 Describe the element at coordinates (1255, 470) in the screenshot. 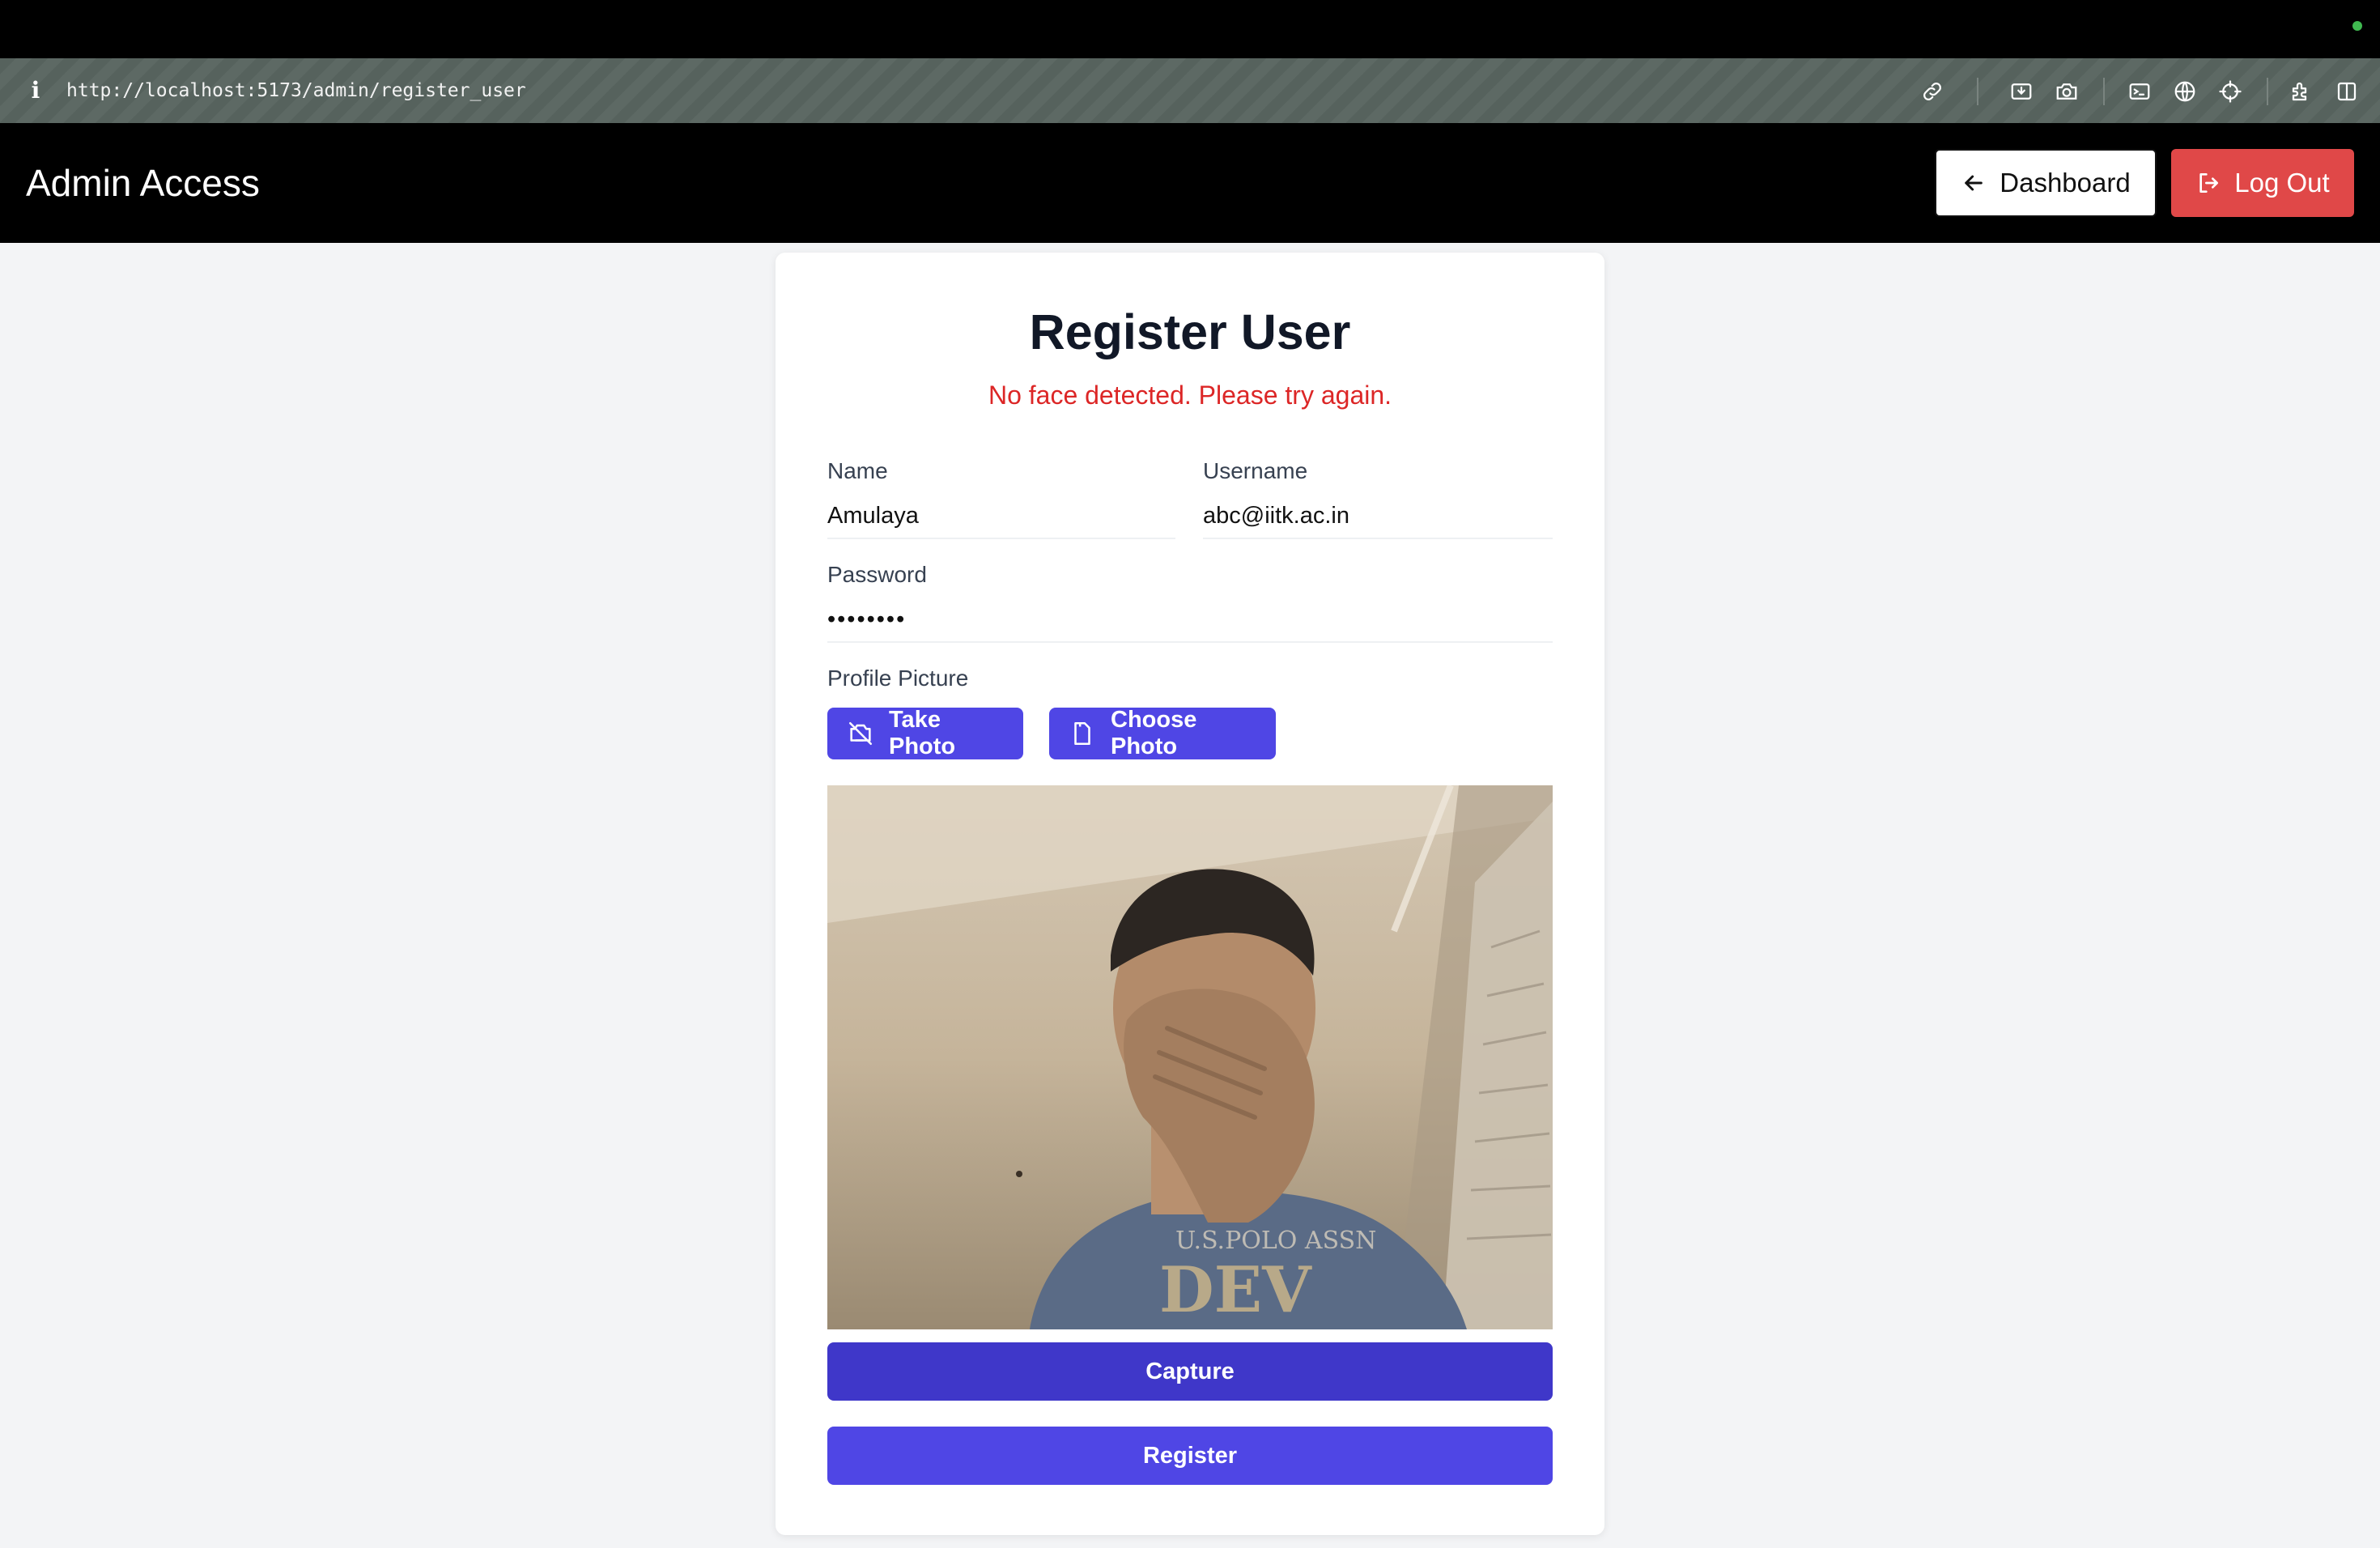

I see `username-label: Username` at that location.